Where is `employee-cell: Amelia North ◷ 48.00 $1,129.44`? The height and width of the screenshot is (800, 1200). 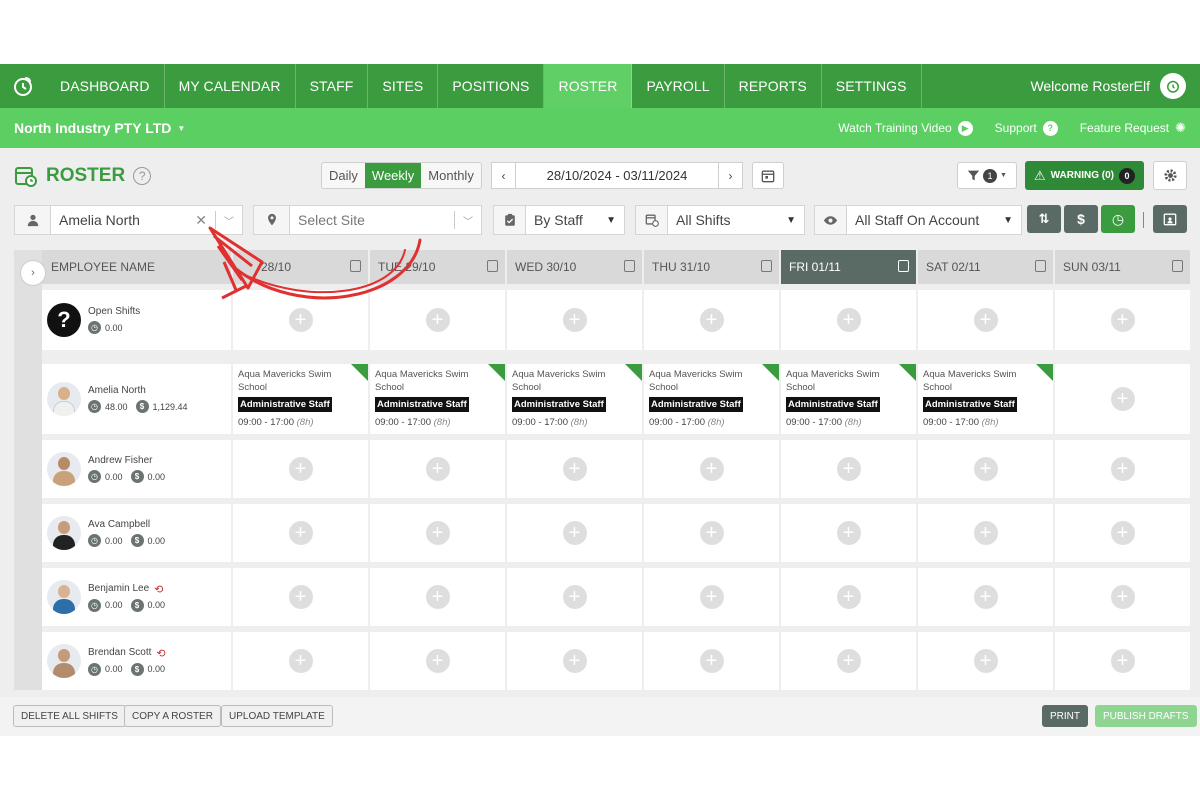 employee-cell: Amelia North ◷ 48.00 $1,129.44 is located at coordinates (136, 399).